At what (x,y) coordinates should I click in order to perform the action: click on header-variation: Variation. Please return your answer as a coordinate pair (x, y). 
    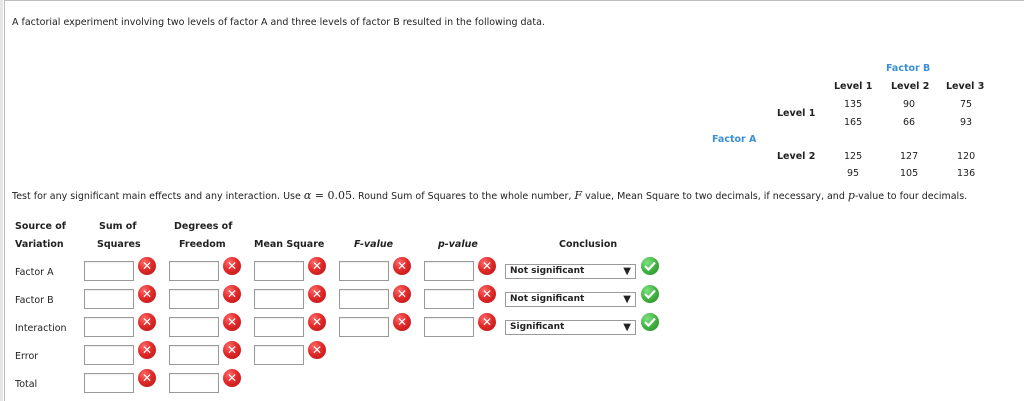
    Looking at the image, I should click on (39, 244).